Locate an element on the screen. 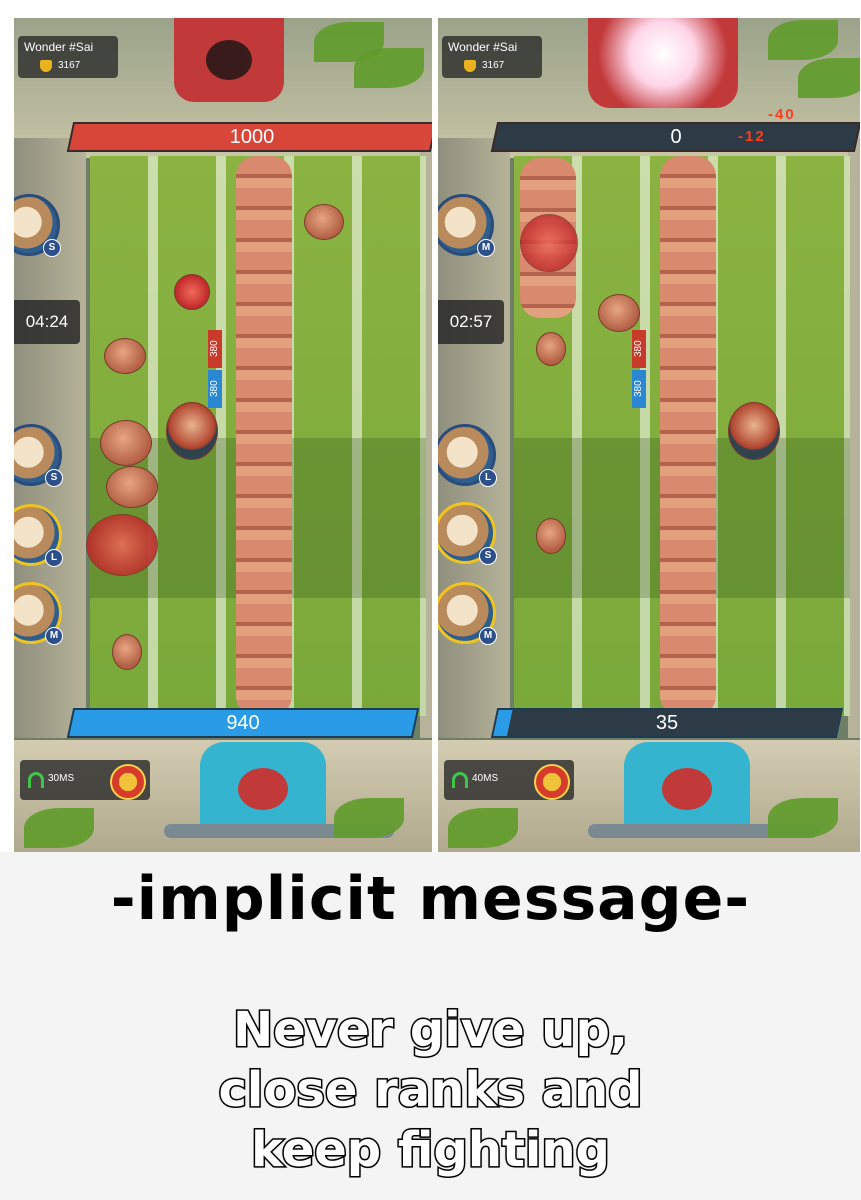  enemy-hp-value: 1000 is located at coordinates (252, 137).